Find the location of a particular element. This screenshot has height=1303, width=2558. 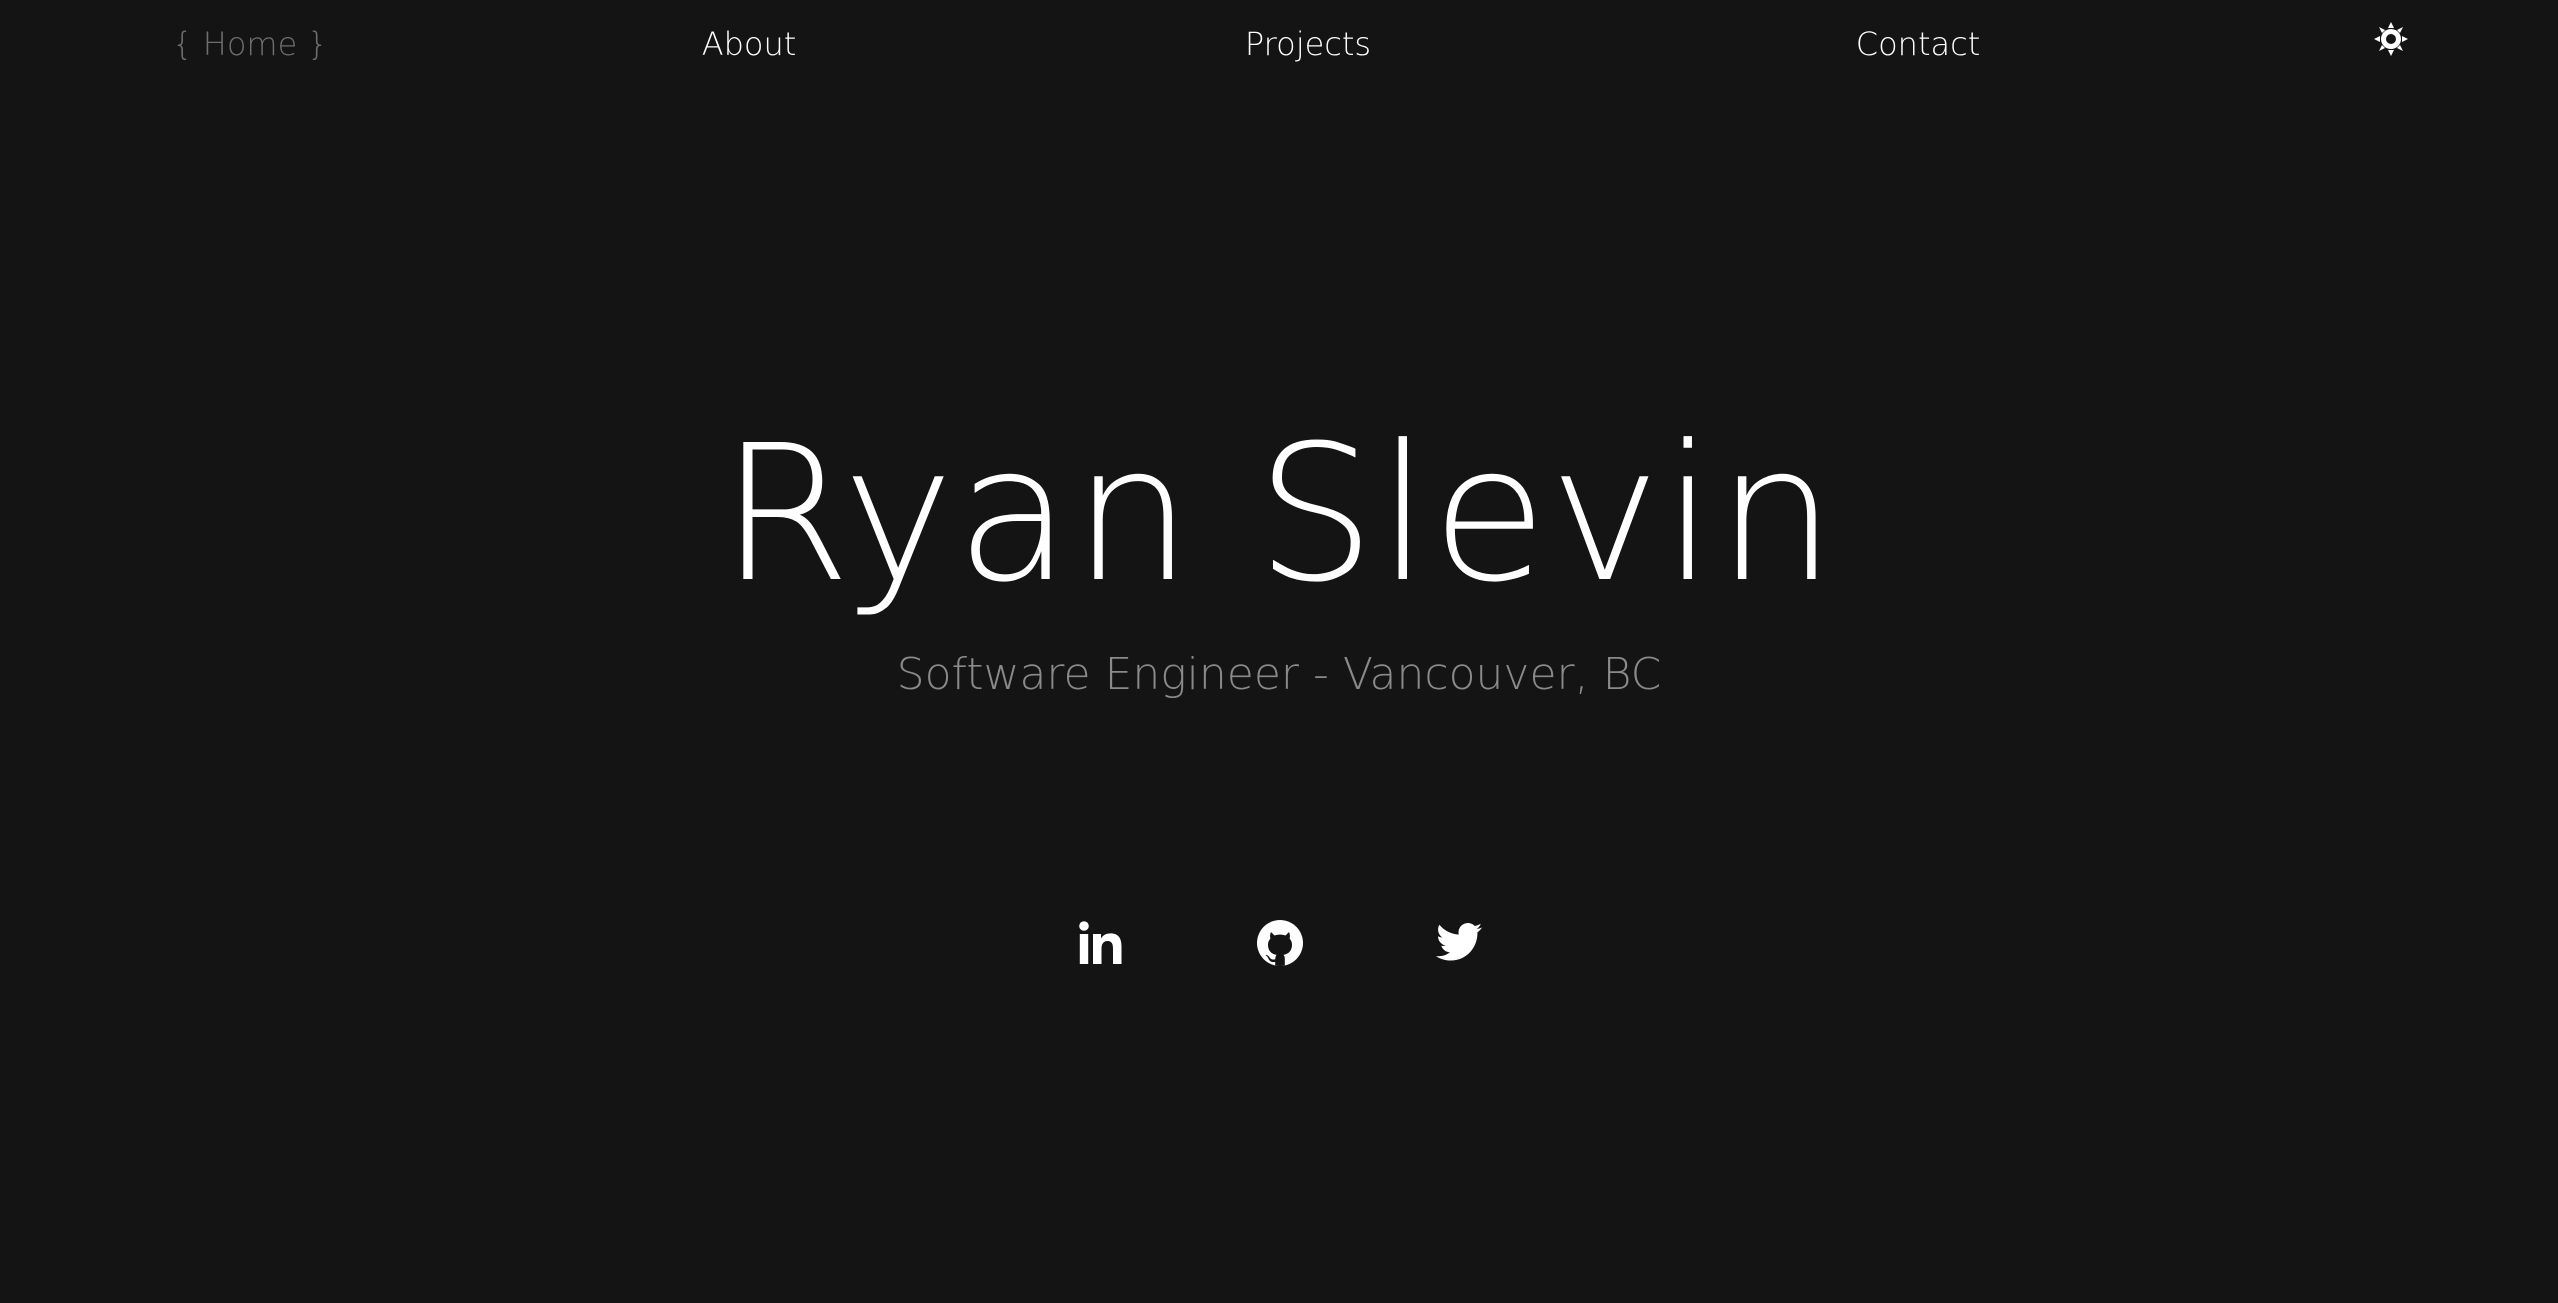

hero-subtitle: Software Engineer - Vancouver, BC is located at coordinates (1279, 674).